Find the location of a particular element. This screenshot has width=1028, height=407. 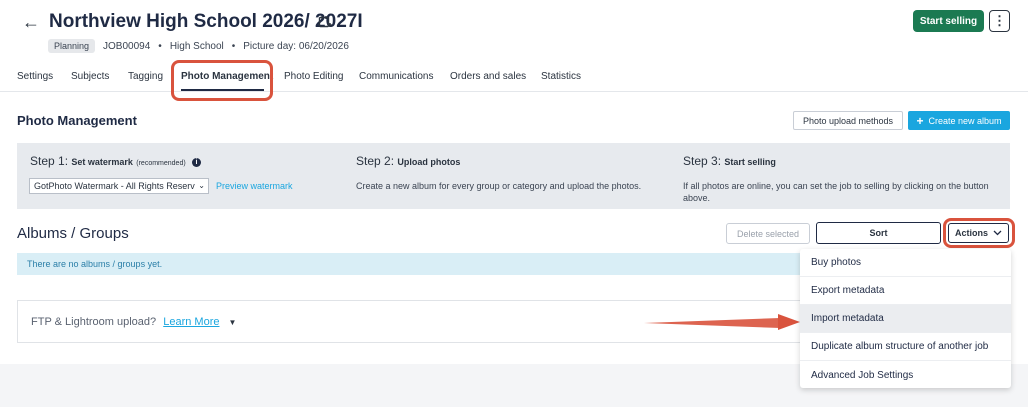

tab-orders-and-sales: Orders and sales is located at coordinates (488, 76).